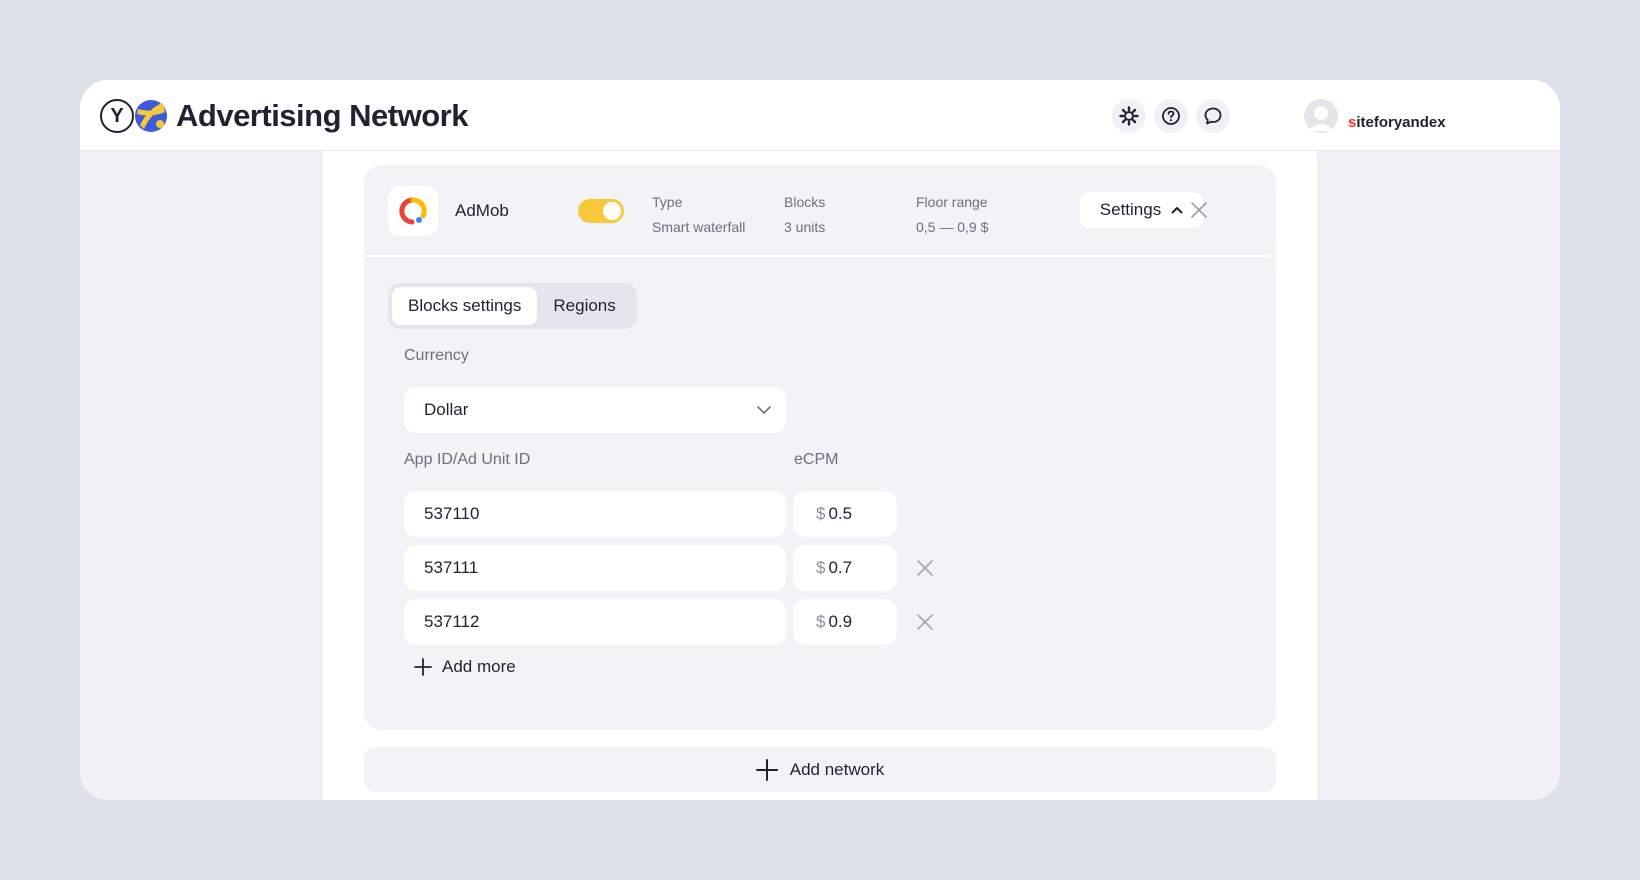 Image resolution: width=1640 pixels, height=880 pixels. Describe the element at coordinates (595, 514) in the screenshot. I see `unit-id-input: 537110` at that location.